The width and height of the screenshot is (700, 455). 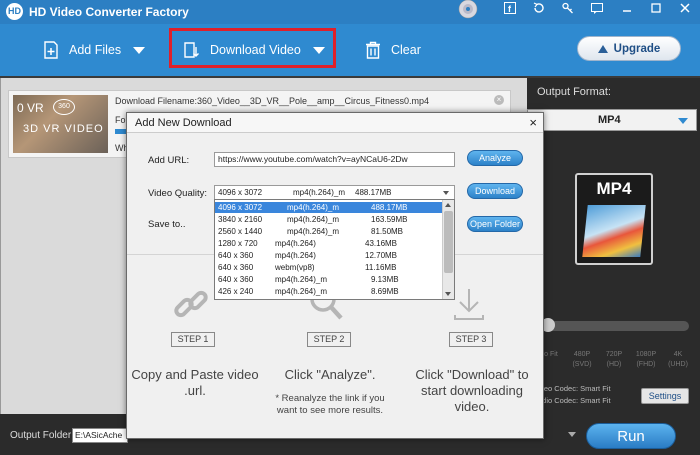 I want to click on analyze-button: Analyze, so click(x=495, y=158).